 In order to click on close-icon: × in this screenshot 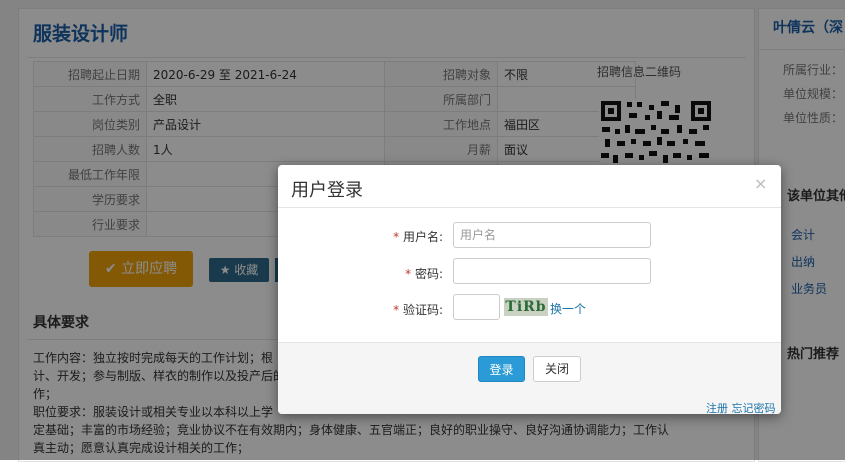, I will do `click(760, 183)`.